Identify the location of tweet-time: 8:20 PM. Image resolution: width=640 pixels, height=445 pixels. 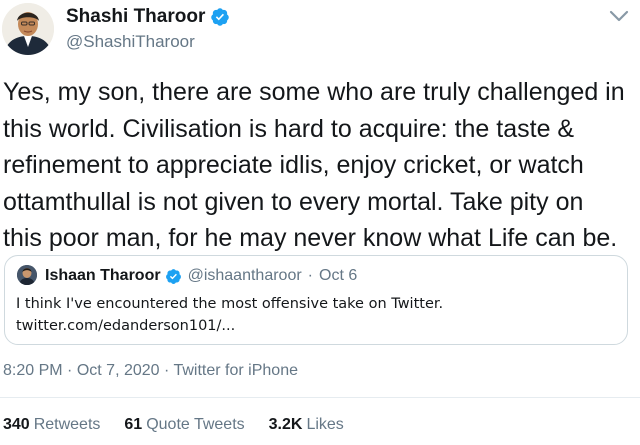
(33, 370).